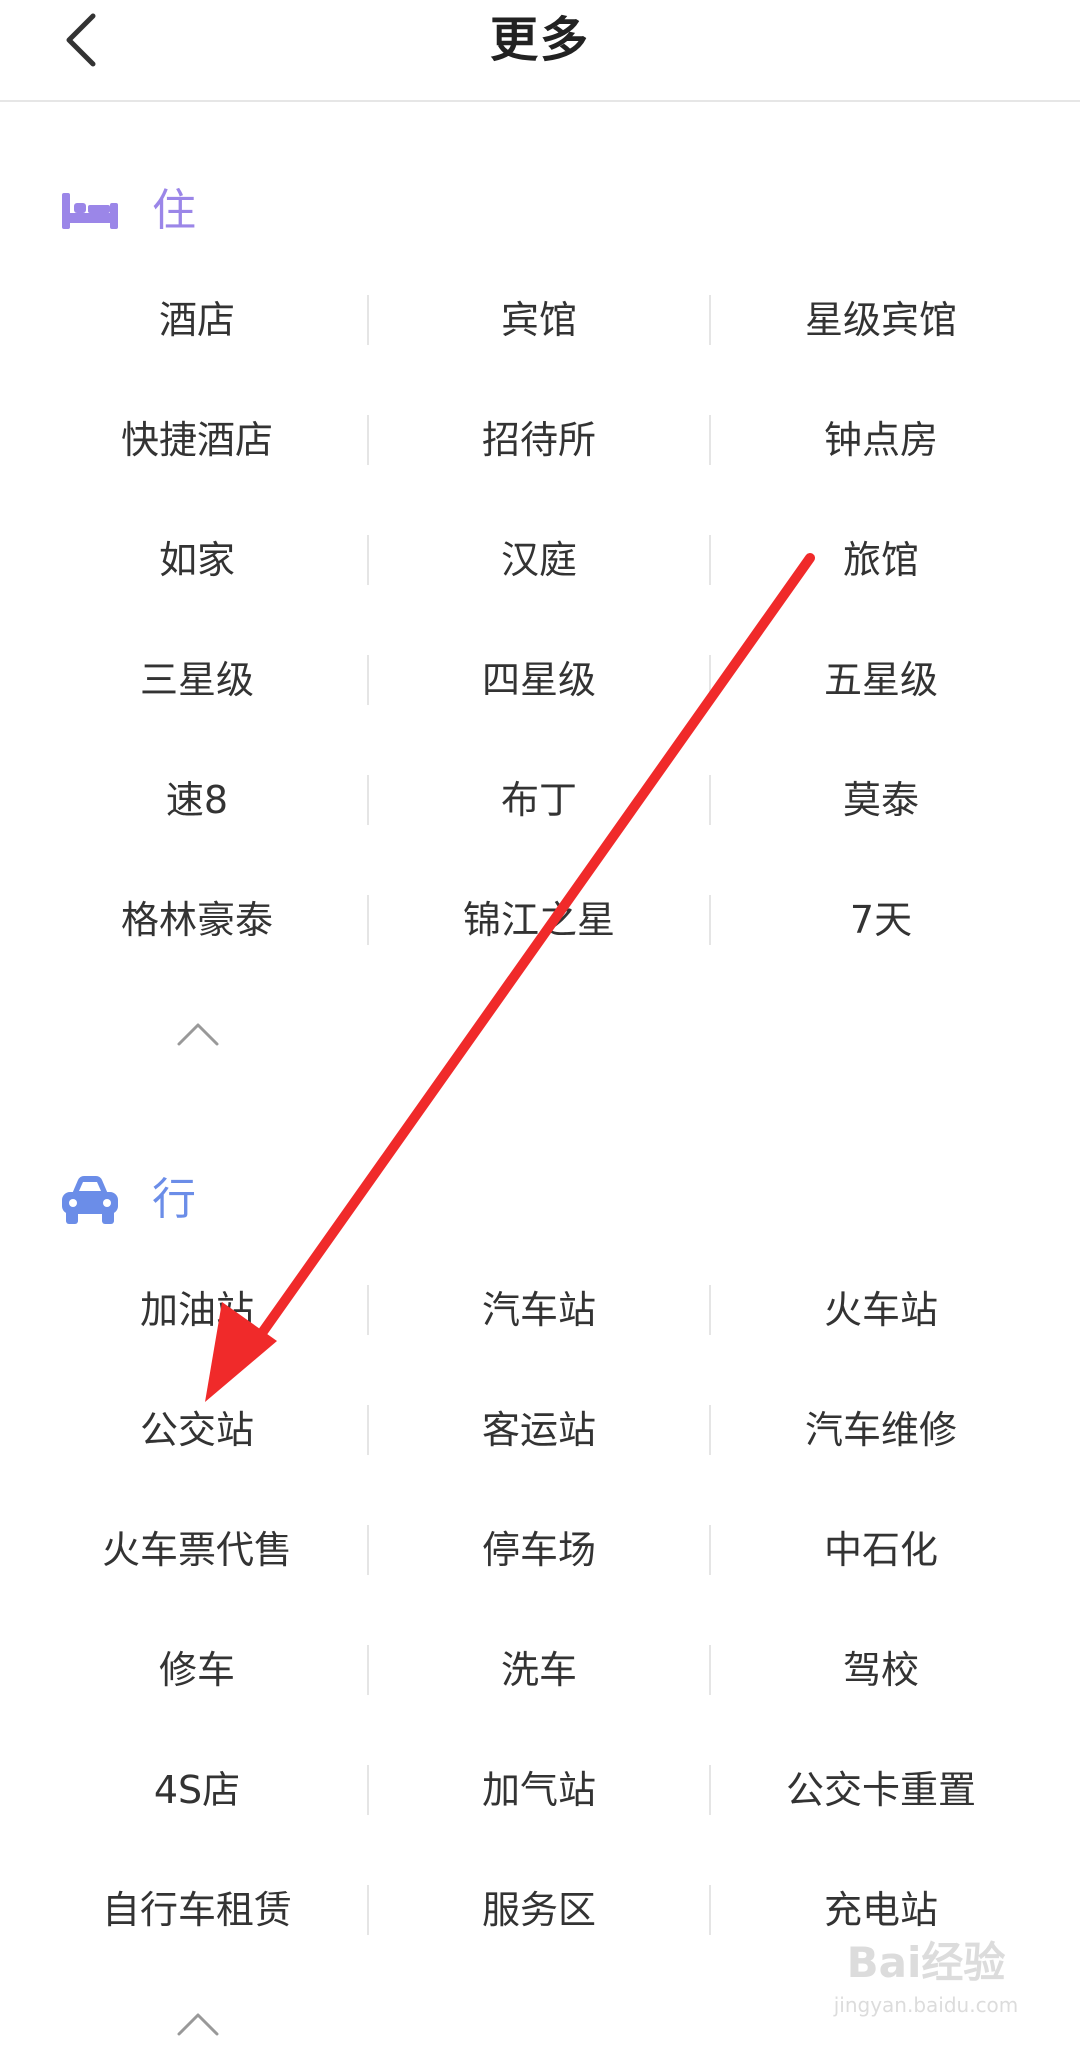 This screenshot has width=1080, height=2057. I want to click on watermark-logo: Bai经验, so click(926, 1962).